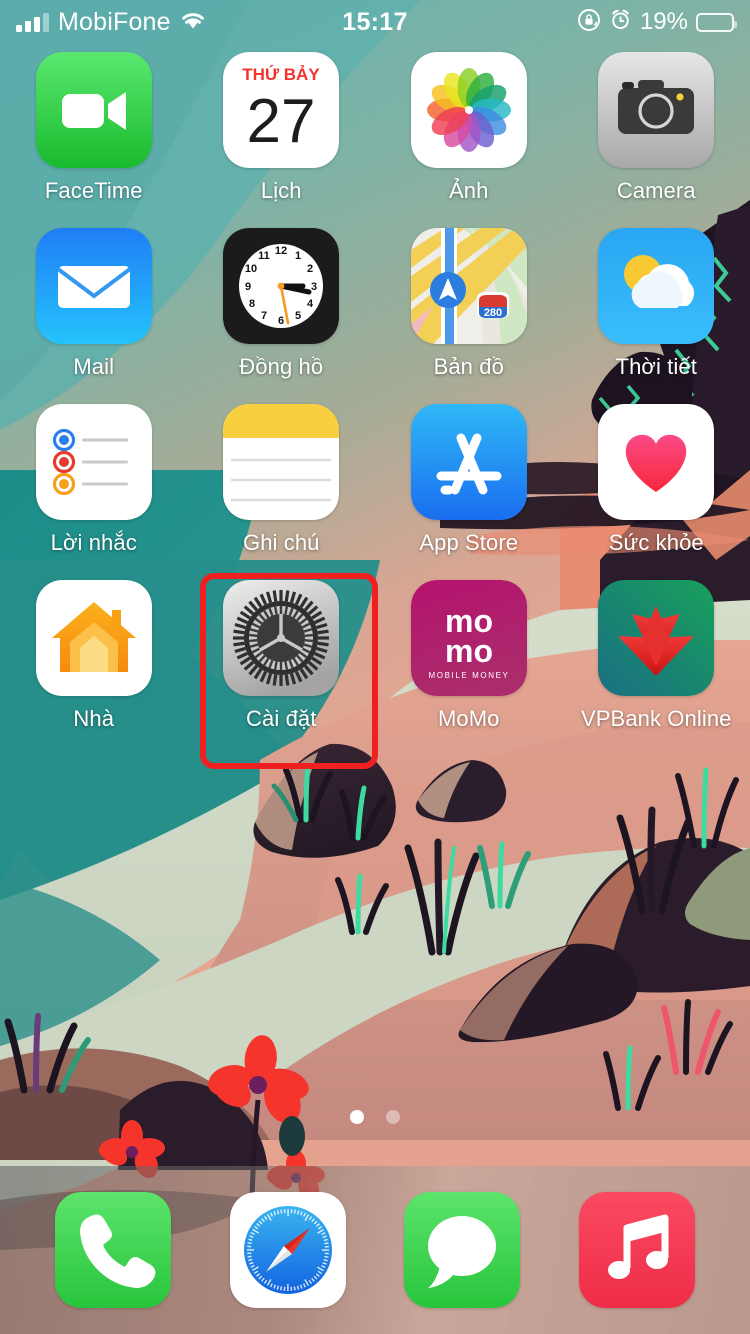 This screenshot has width=750, height=1334. I want to click on app-label-maps: Bản đồ, so click(468, 366).